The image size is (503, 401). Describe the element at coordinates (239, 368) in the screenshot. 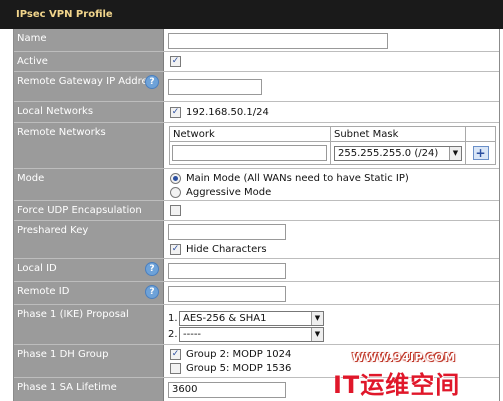

I see `dh-group5-label: Group 5: MODP 1536` at that location.